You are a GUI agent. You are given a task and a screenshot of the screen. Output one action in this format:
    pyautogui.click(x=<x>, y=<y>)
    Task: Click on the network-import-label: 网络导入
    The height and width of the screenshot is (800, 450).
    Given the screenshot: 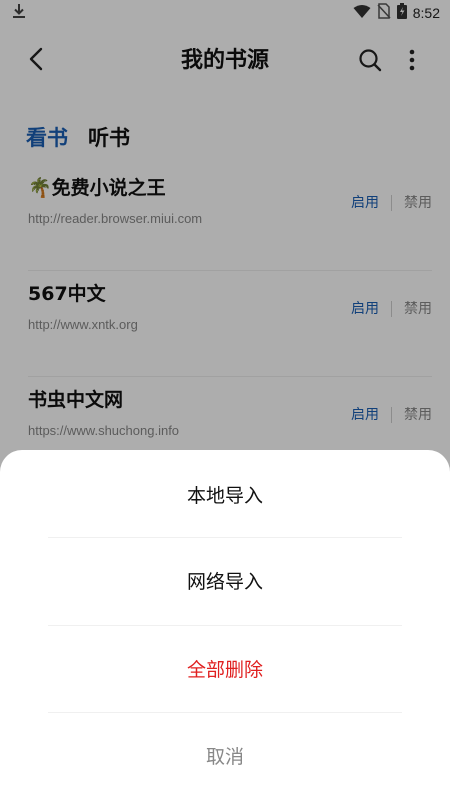 What is the action you would take?
    pyautogui.click(x=224, y=582)
    